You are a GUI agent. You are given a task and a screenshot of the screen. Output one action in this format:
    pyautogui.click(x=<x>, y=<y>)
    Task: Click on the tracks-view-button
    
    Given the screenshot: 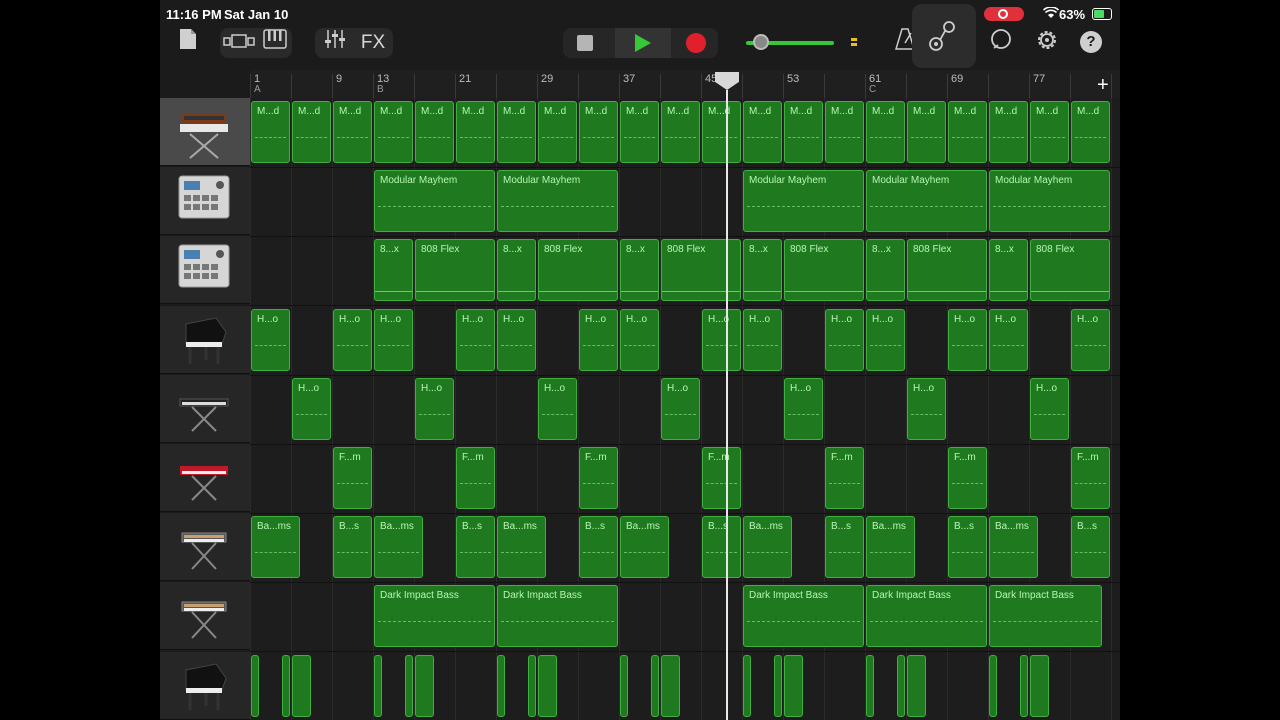 What is the action you would take?
    pyautogui.click(x=239, y=43)
    